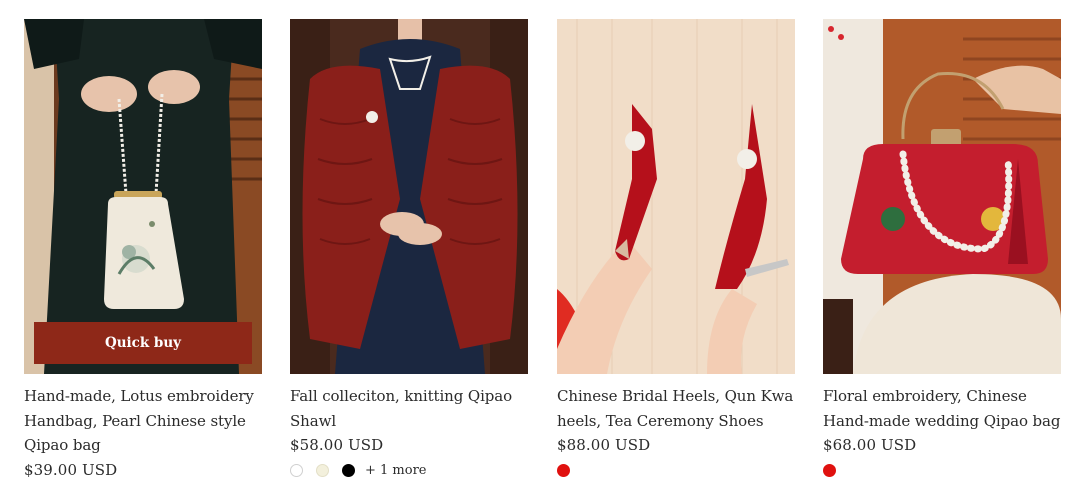 This screenshot has height=484, width=1080. Describe the element at coordinates (870, 445) in the screenshot. I see `product-price: $68.00 USD` at that location.